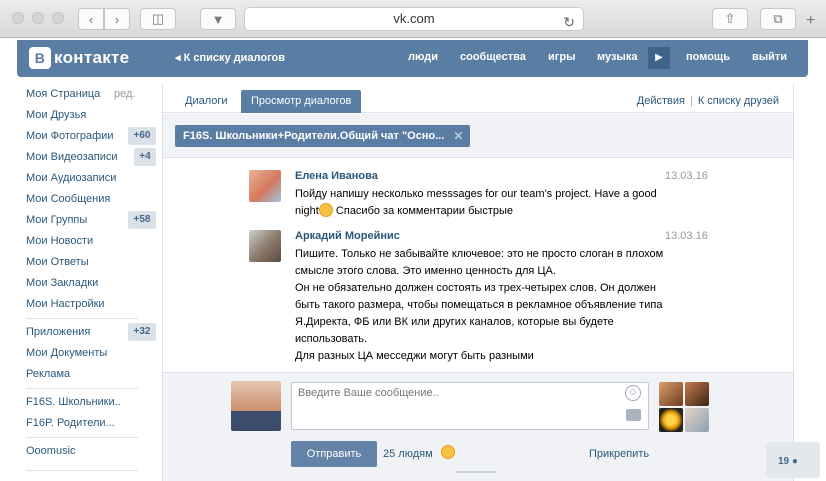 Image resolution: width=826 pixels, height=481 pixels. What do you see at coordinates (91, 115) in the screenshot?
I see `sidebar-item-friends: Мои Друзья` at bounding box center [91, 115].